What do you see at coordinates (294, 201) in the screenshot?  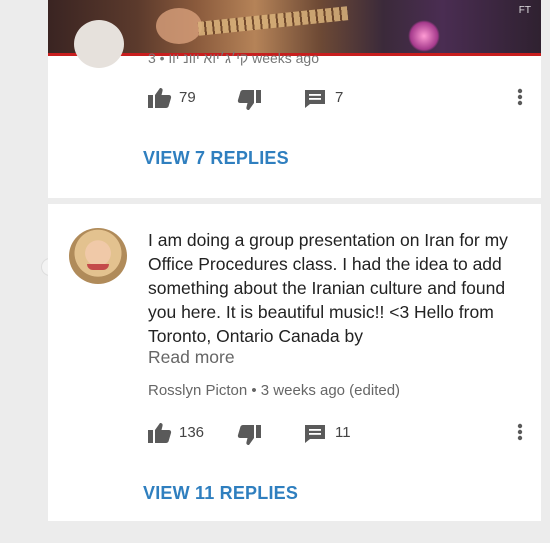 I see `divider` at bounding box center [294, 201].